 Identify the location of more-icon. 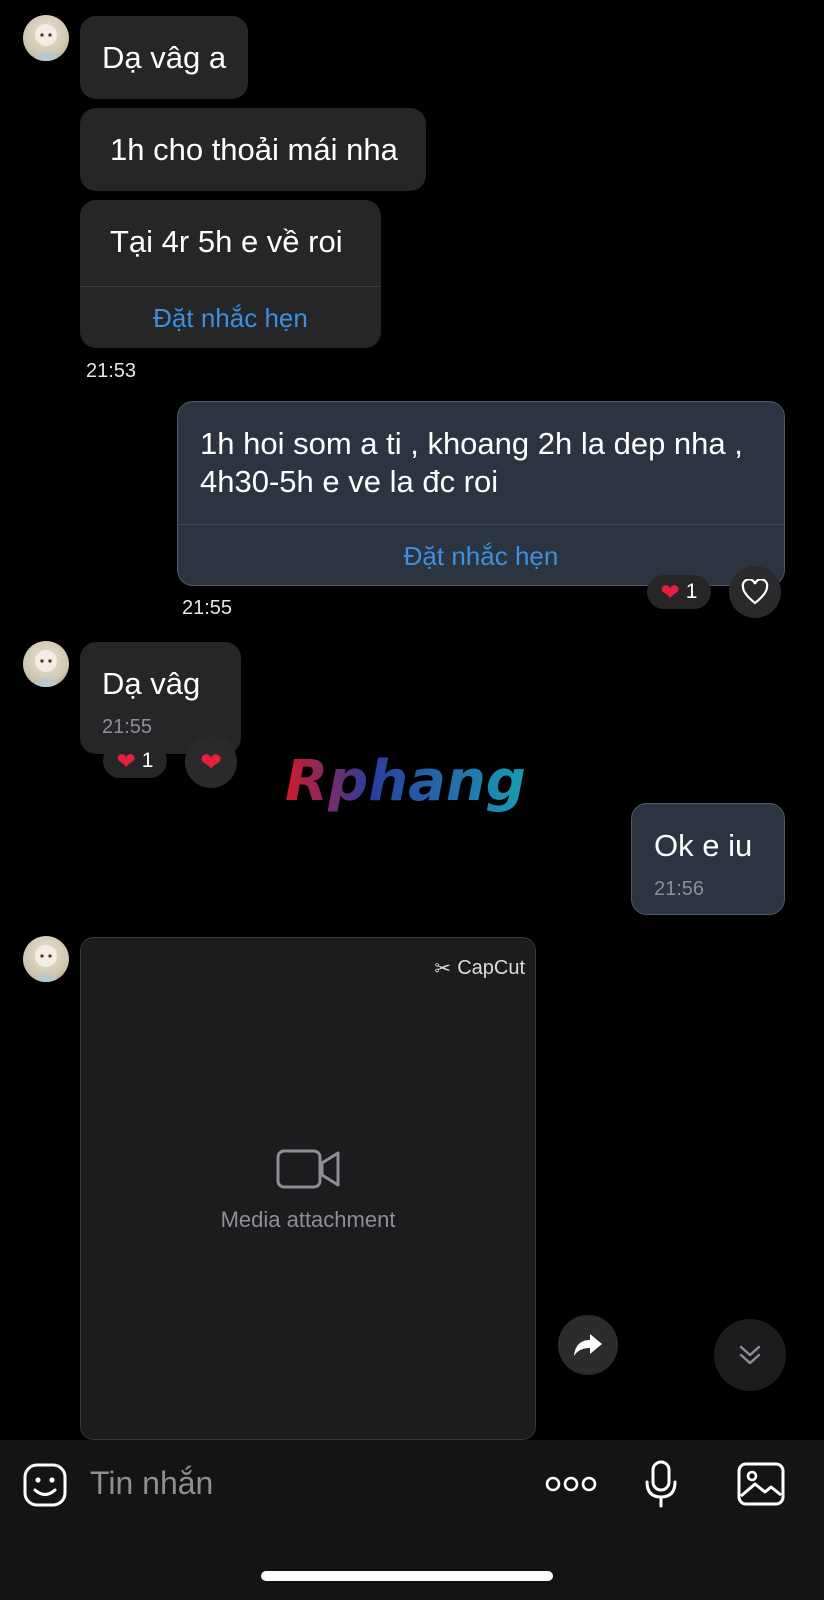
(571, 1484).